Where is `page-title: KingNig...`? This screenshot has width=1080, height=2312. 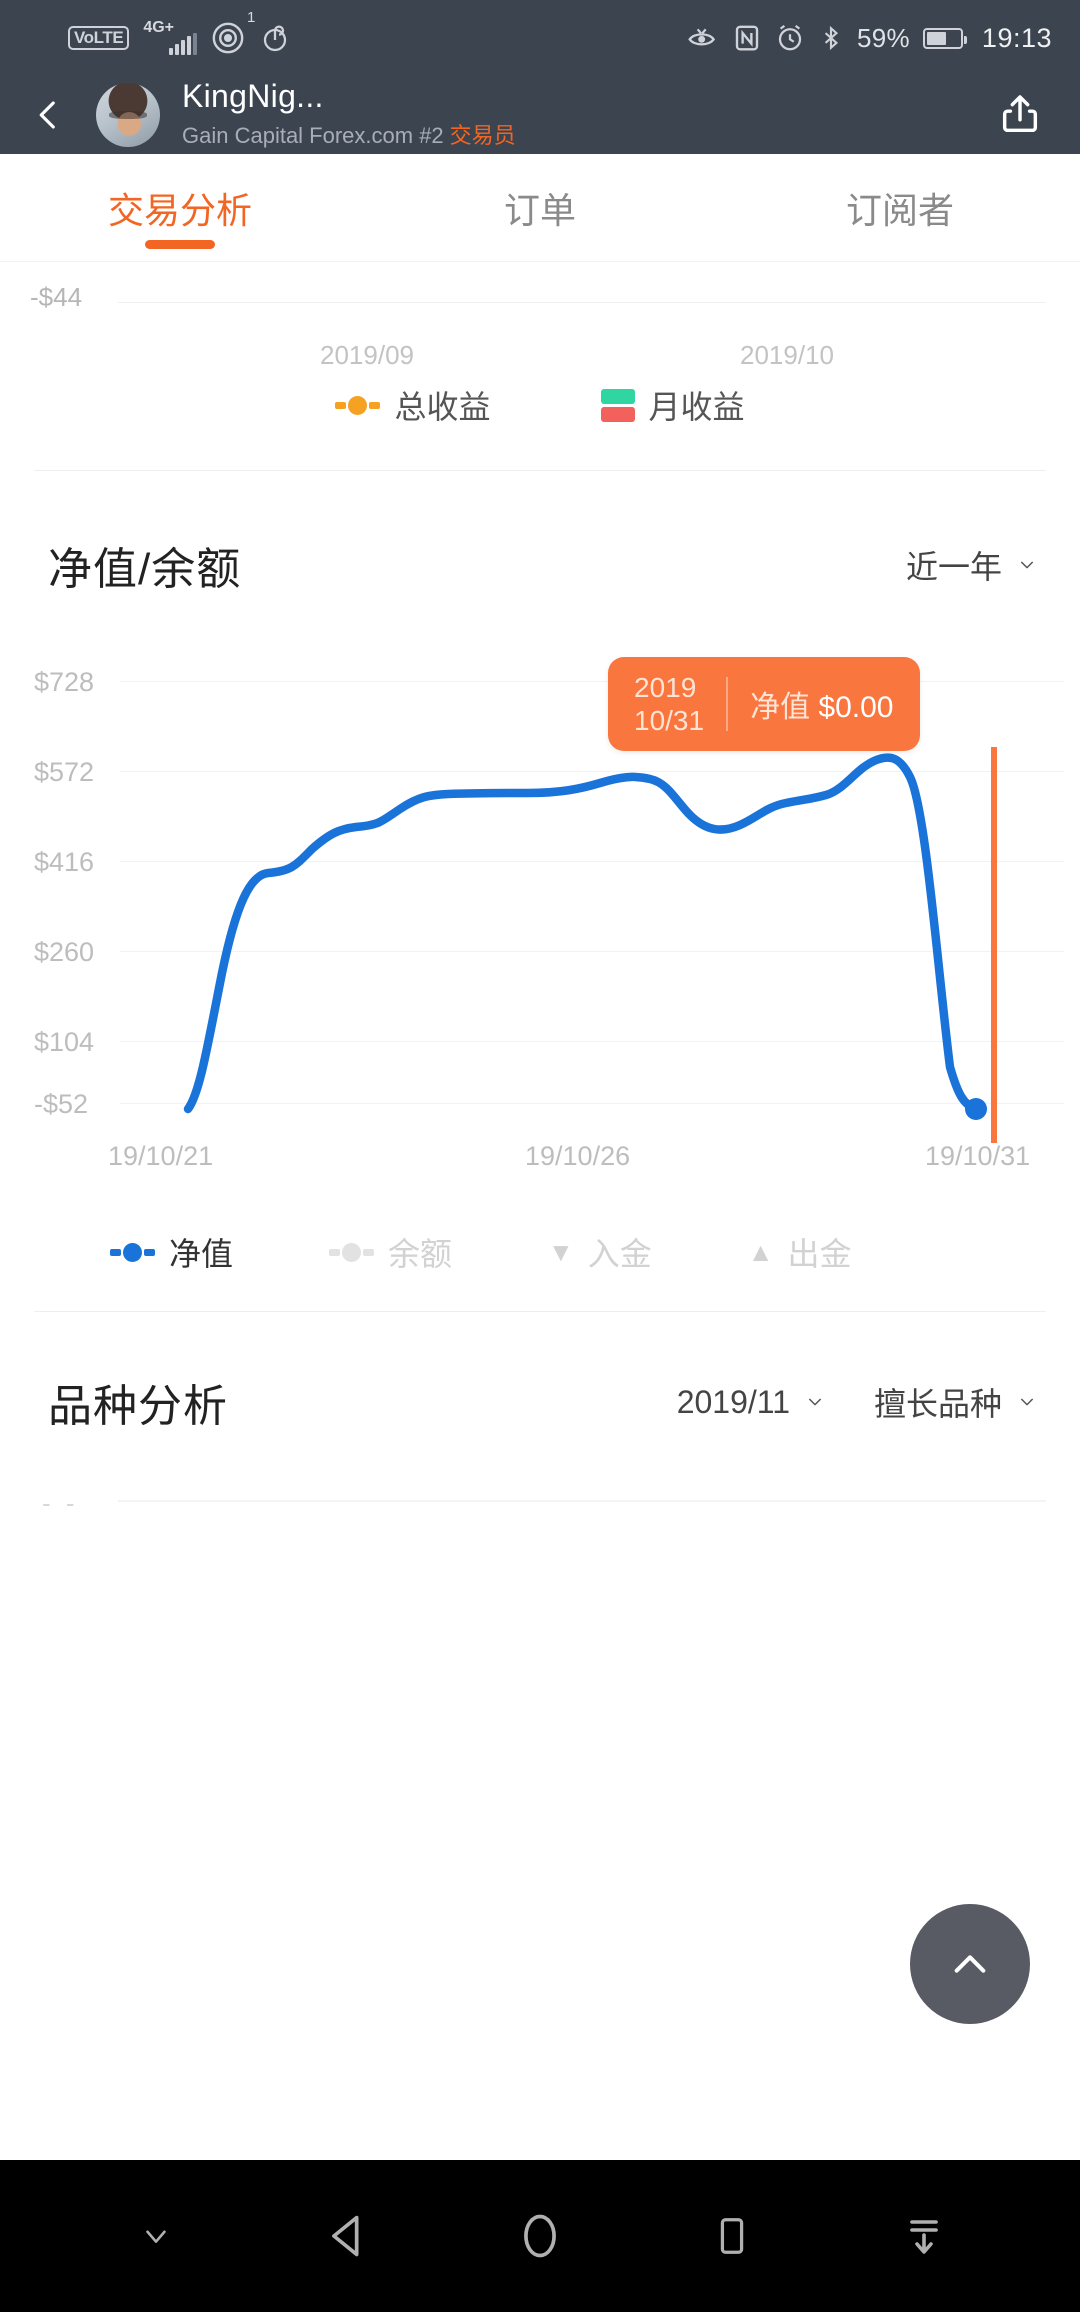
page-title: KingNig... is located at coordinates (253, 96).